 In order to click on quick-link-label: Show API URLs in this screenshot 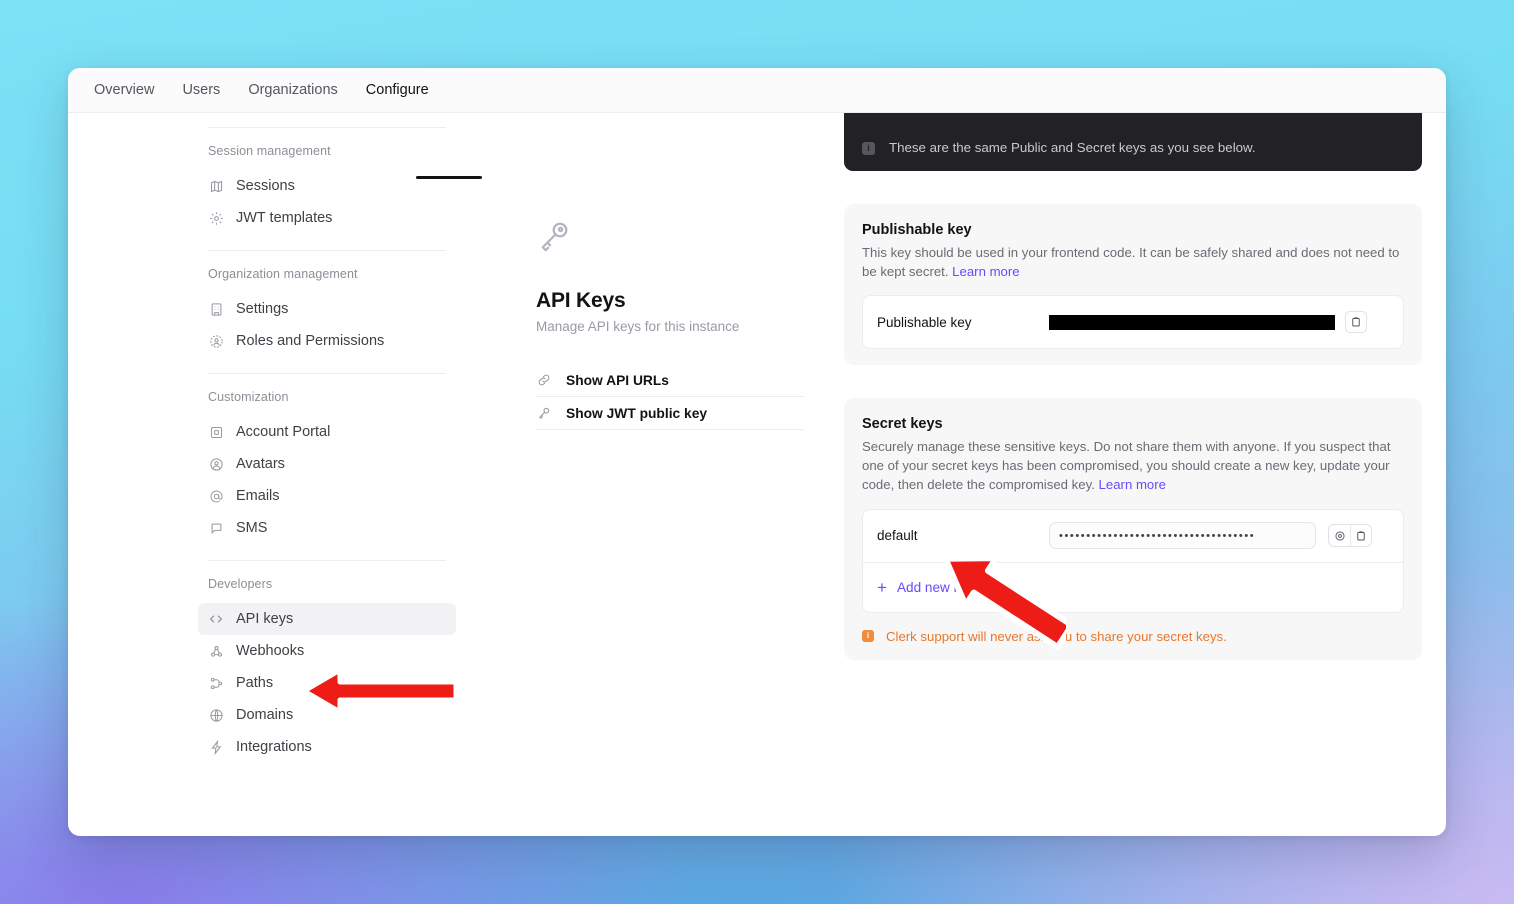, I will do `click(617, 380)`.